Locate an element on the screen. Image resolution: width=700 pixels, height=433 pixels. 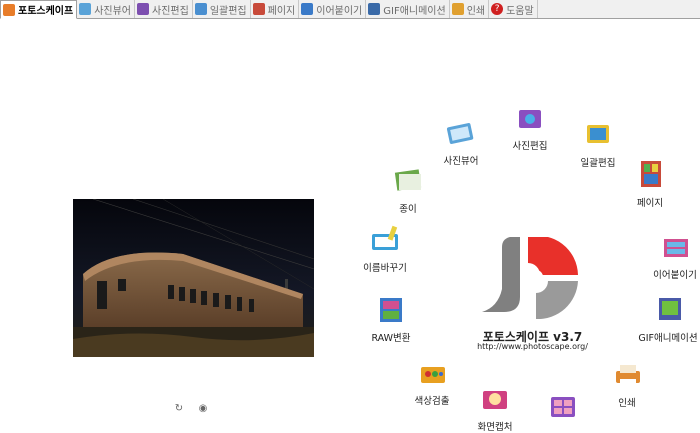
photo-editor-icon is located at coordinates (530, 119).